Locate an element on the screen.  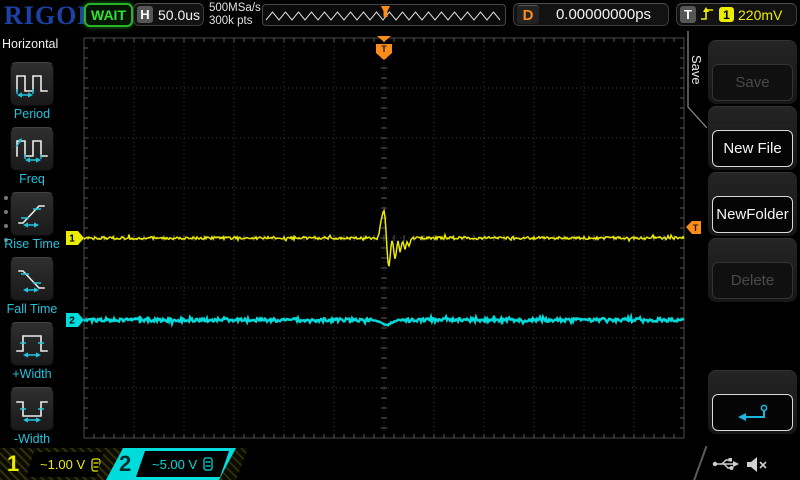
vertical-scale-indicator-icon is located at coordinates (208, 464).